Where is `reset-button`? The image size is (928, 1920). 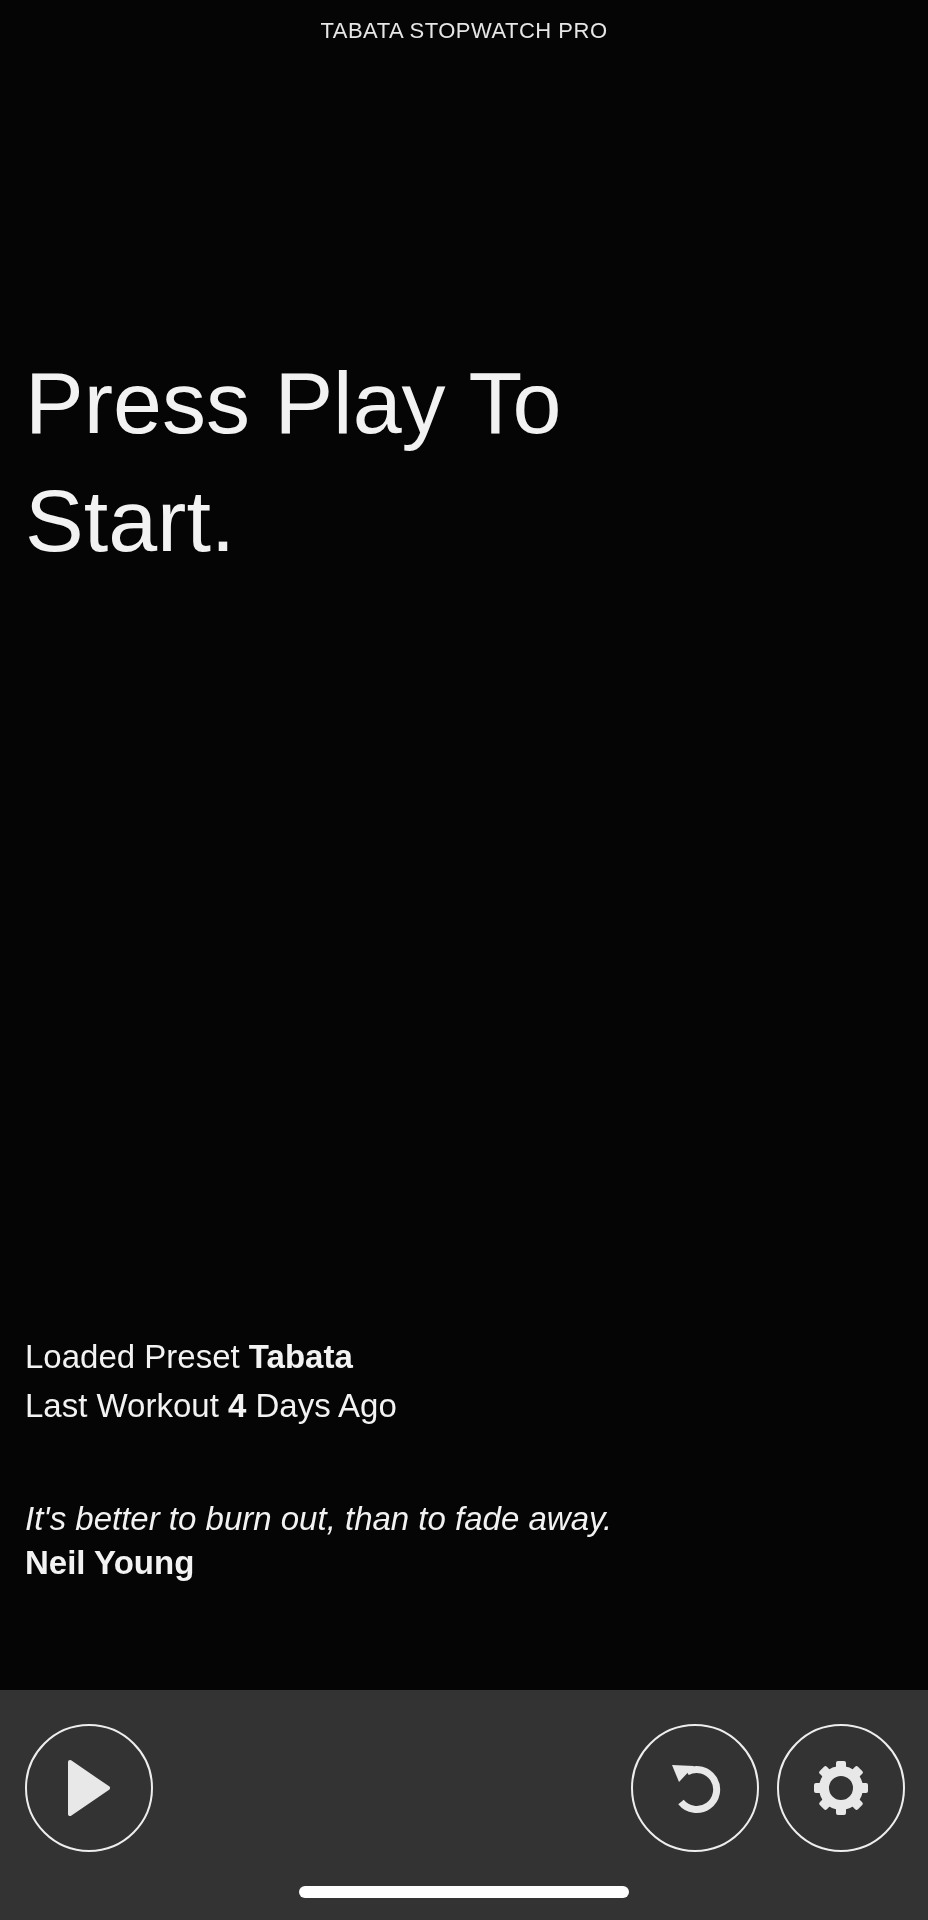
reset-button is located at coordinates (695, 1788).